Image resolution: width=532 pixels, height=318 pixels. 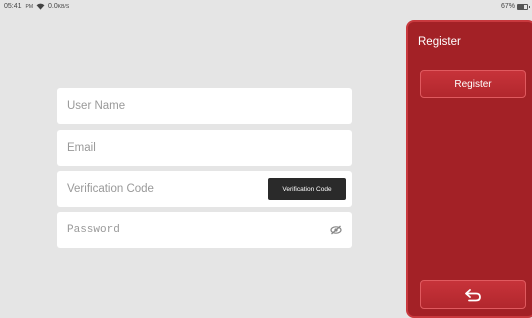 What do you see at coordinates (523, 6) in the screenshot?
I see `battery-icon` at bounding box center [523, 6].